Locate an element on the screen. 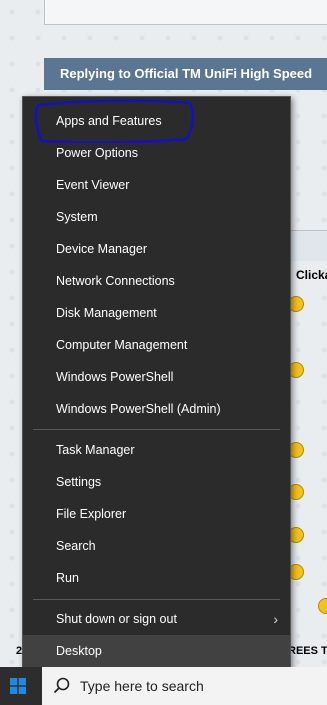  reply-header: Replying to Official TM UniFi High Speed is located at coordinates (185, 74).